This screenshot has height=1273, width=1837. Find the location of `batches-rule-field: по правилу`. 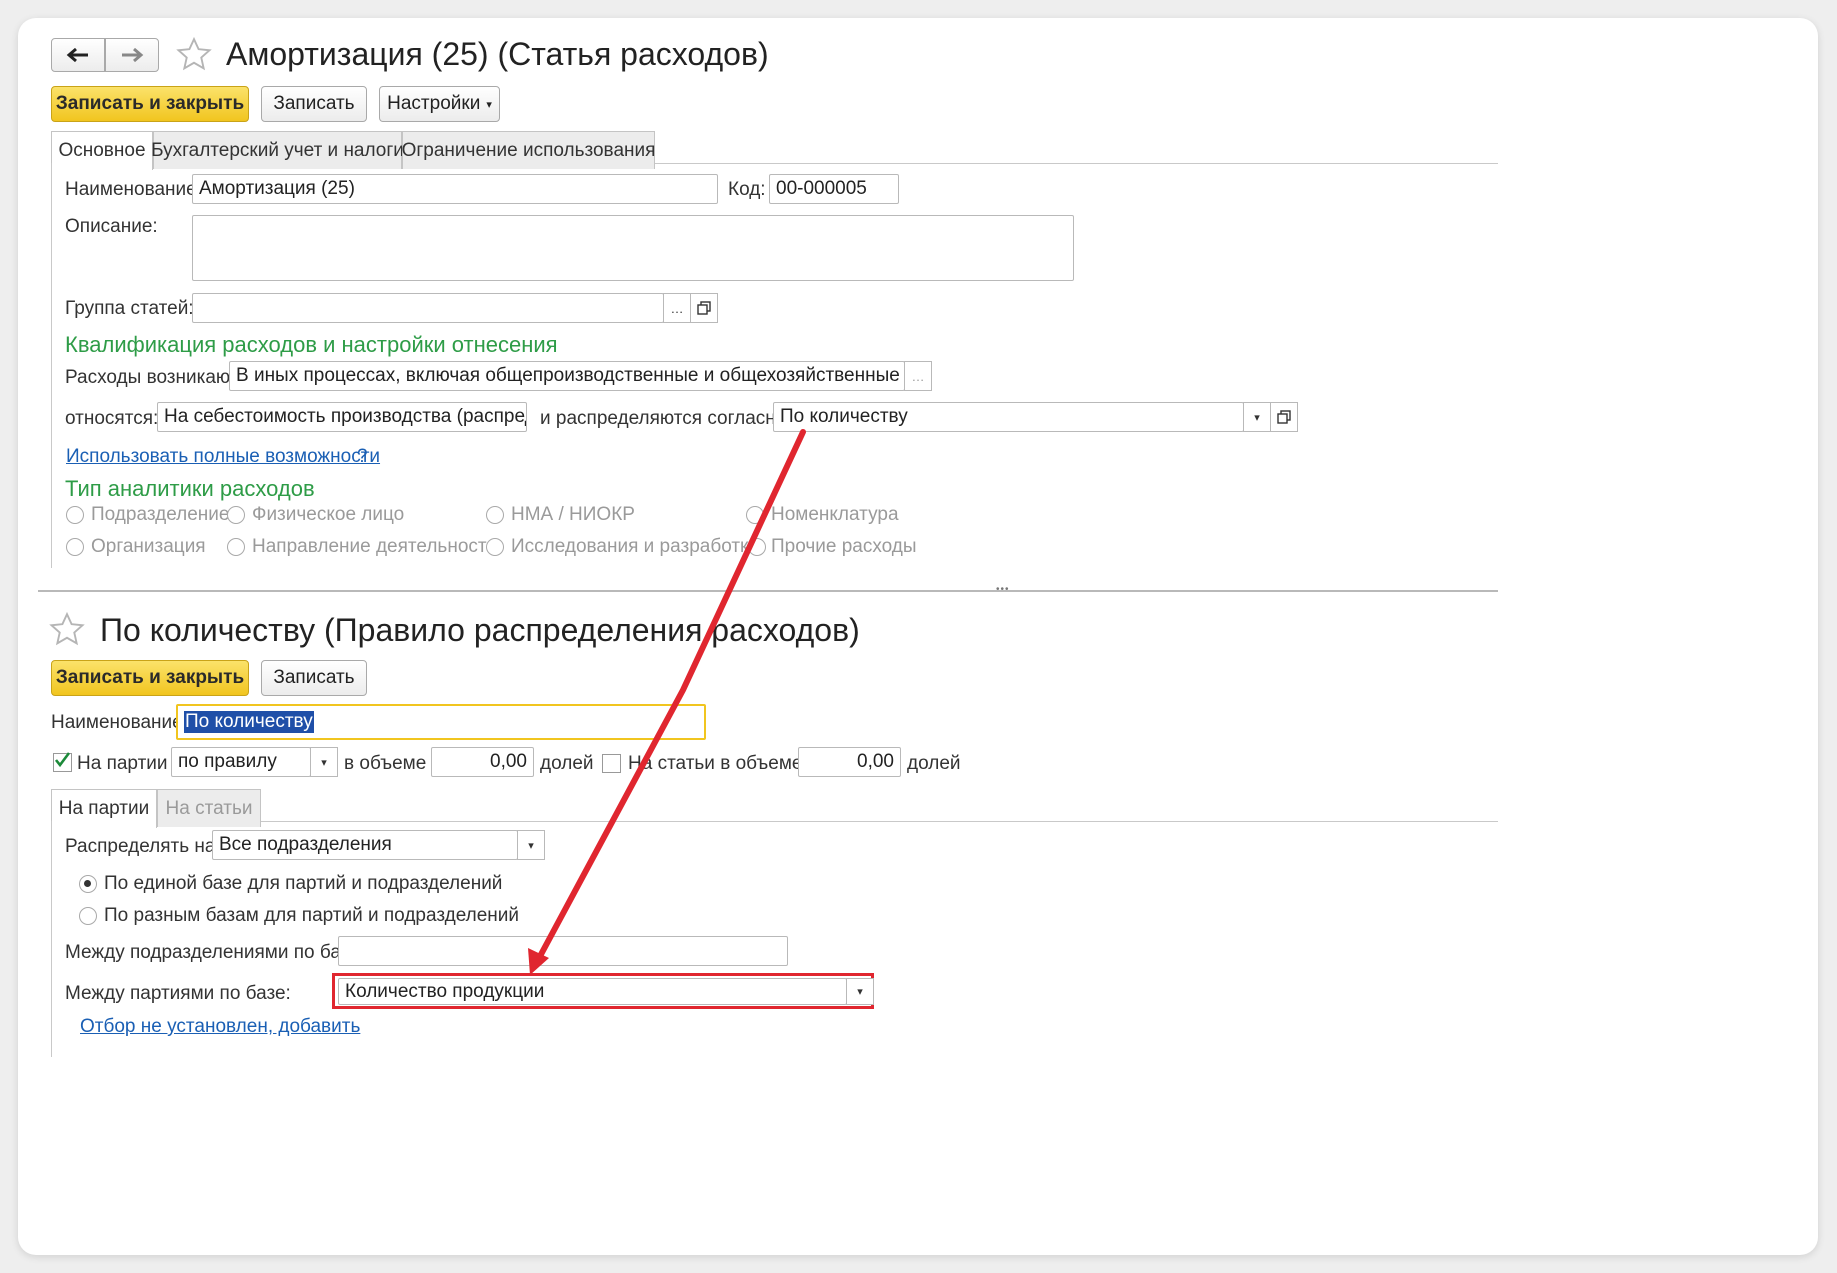

batches-rule-field: по правилу is located at coordinates (241, 762).